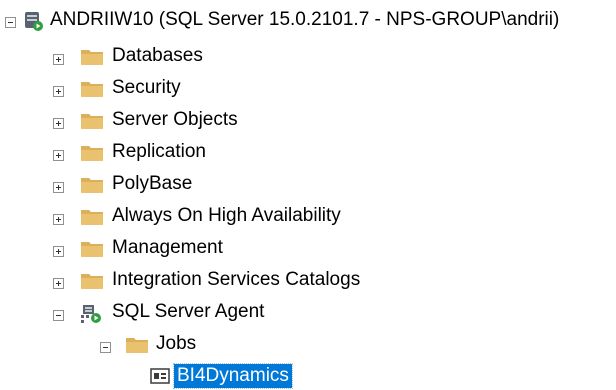 The height and width of the screenshot is (390, 616). What do you see at coordinates (58, 123) in the screenshot?
I see `expand-server-objects-expander` at bounding box center [58, 123].